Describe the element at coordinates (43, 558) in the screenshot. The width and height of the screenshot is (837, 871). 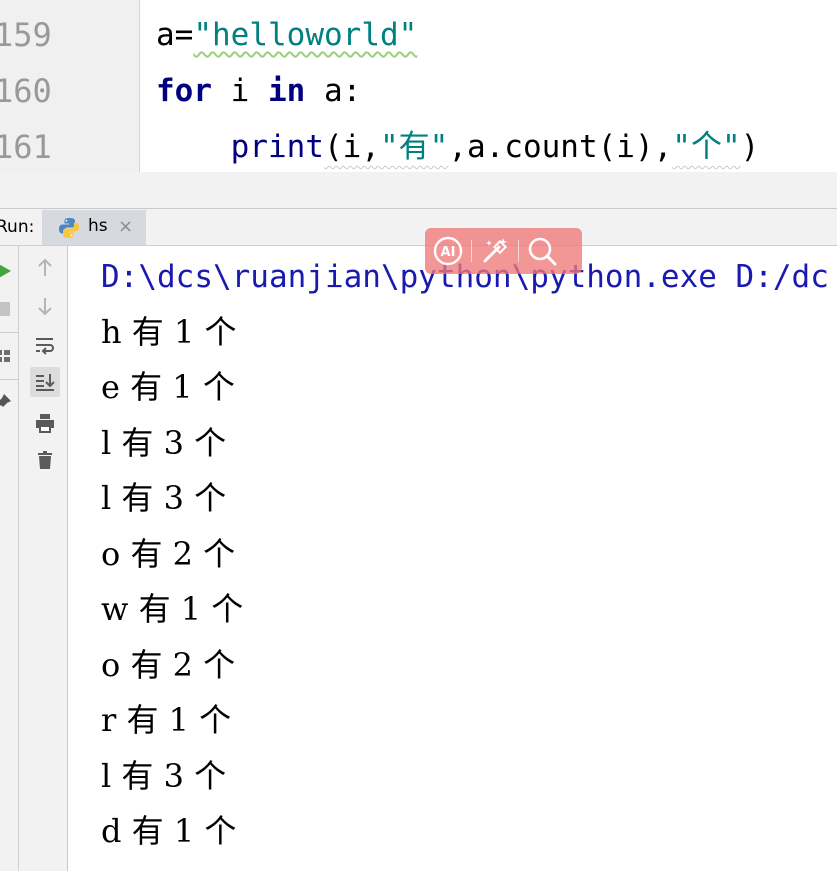
I see `console-toolbar` at that location.